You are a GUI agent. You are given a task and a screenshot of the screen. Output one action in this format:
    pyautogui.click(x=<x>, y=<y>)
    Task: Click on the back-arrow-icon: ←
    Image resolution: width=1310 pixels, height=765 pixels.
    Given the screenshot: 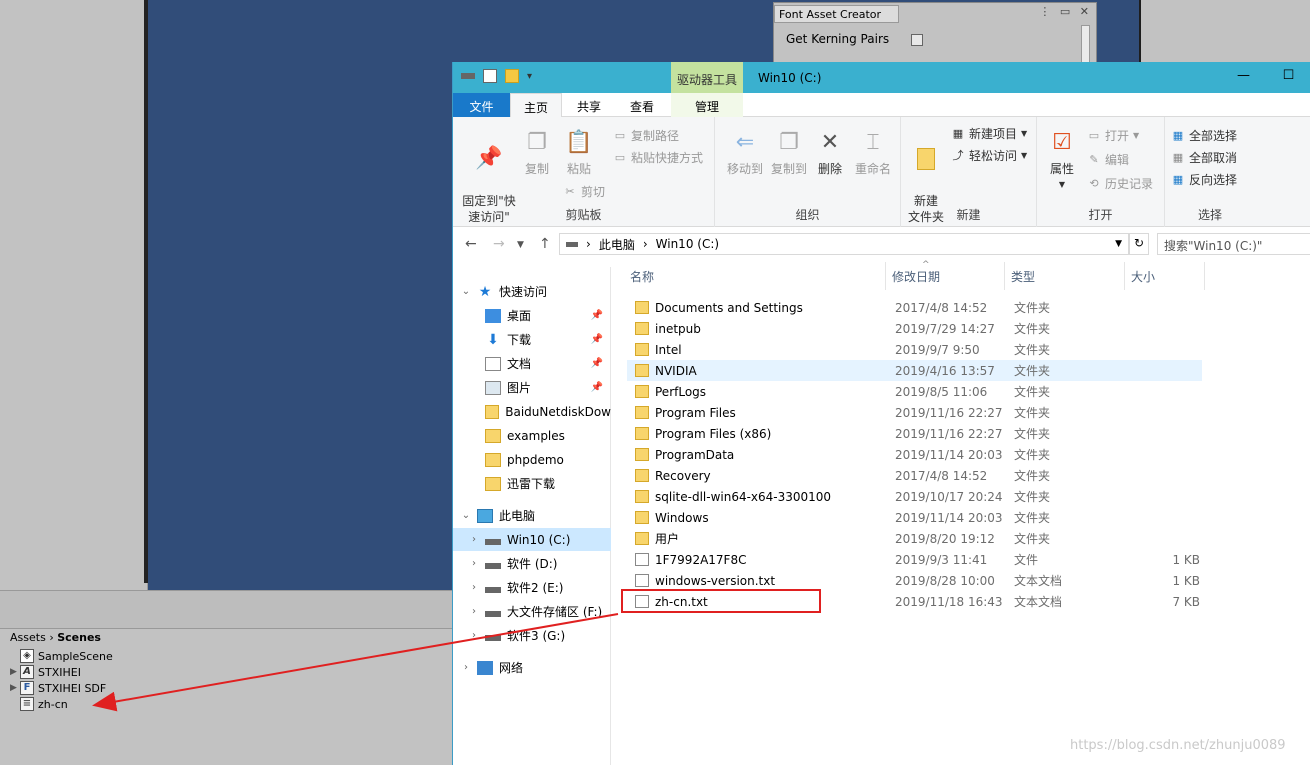 What is the action you would take?
    pyautogui.click(x=471, y=244)
    